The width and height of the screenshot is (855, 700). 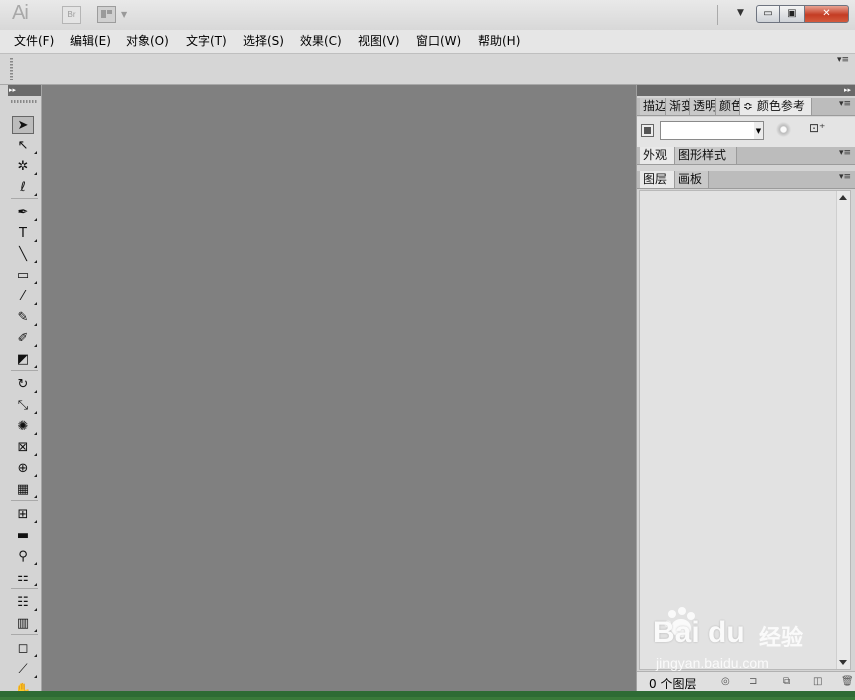 What do you see at coordinates (817, 128) in the screenshot?
I see `save-color-group-icon: ⊡⁺` at bounding box center [817, 128].